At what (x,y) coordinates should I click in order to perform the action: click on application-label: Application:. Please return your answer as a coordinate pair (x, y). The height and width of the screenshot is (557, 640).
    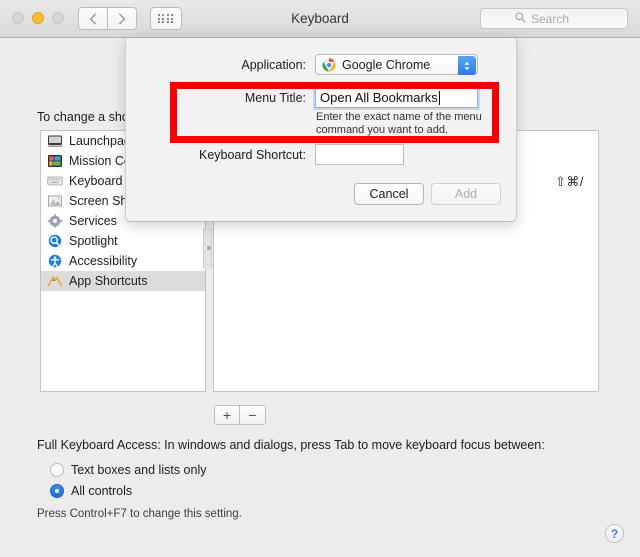
    Looking at the image, I should click on (273, 65).